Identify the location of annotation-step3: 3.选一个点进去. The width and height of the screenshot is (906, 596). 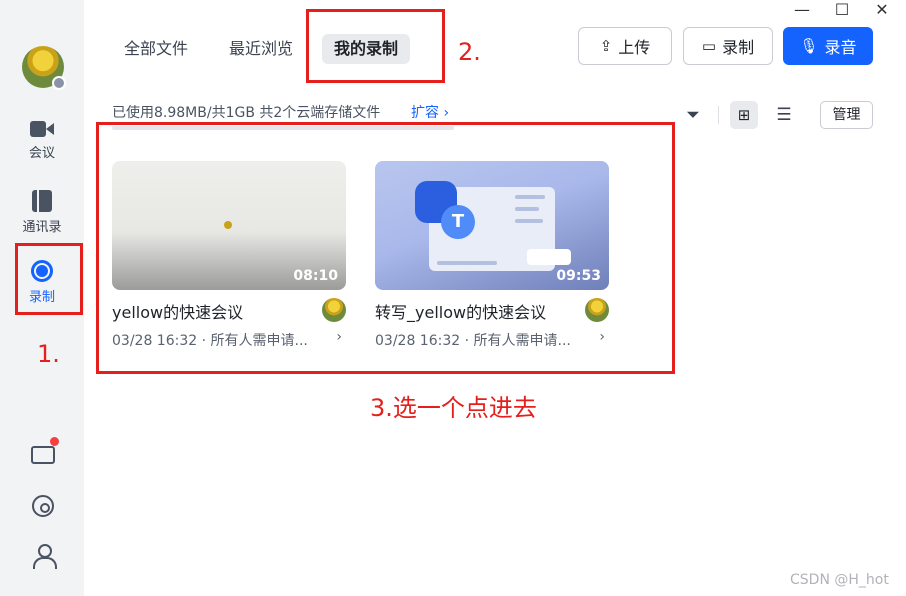
(453, 408).